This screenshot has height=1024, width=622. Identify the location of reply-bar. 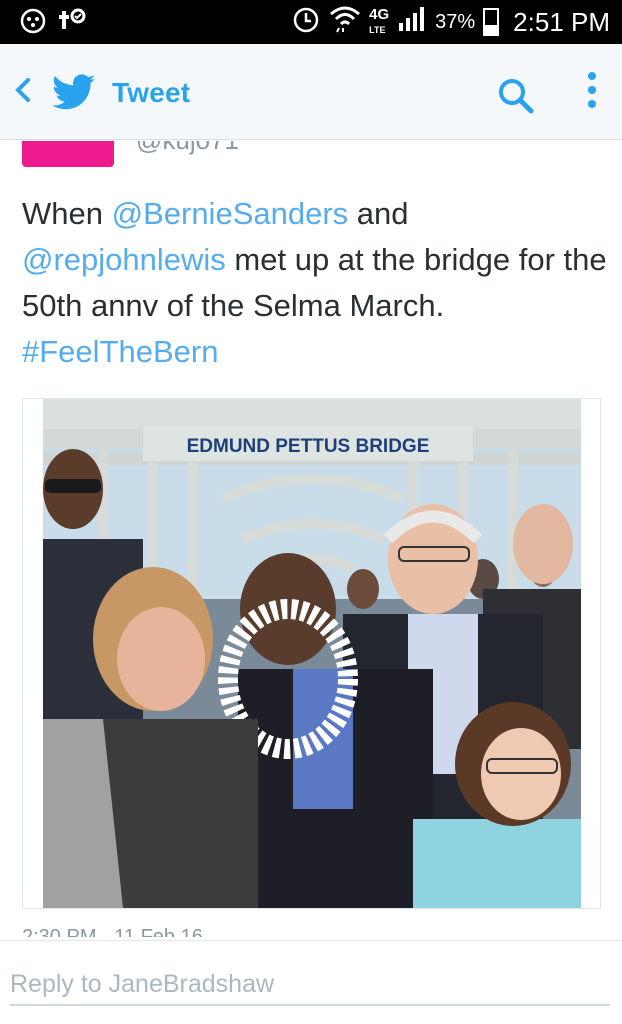
(311, 983).